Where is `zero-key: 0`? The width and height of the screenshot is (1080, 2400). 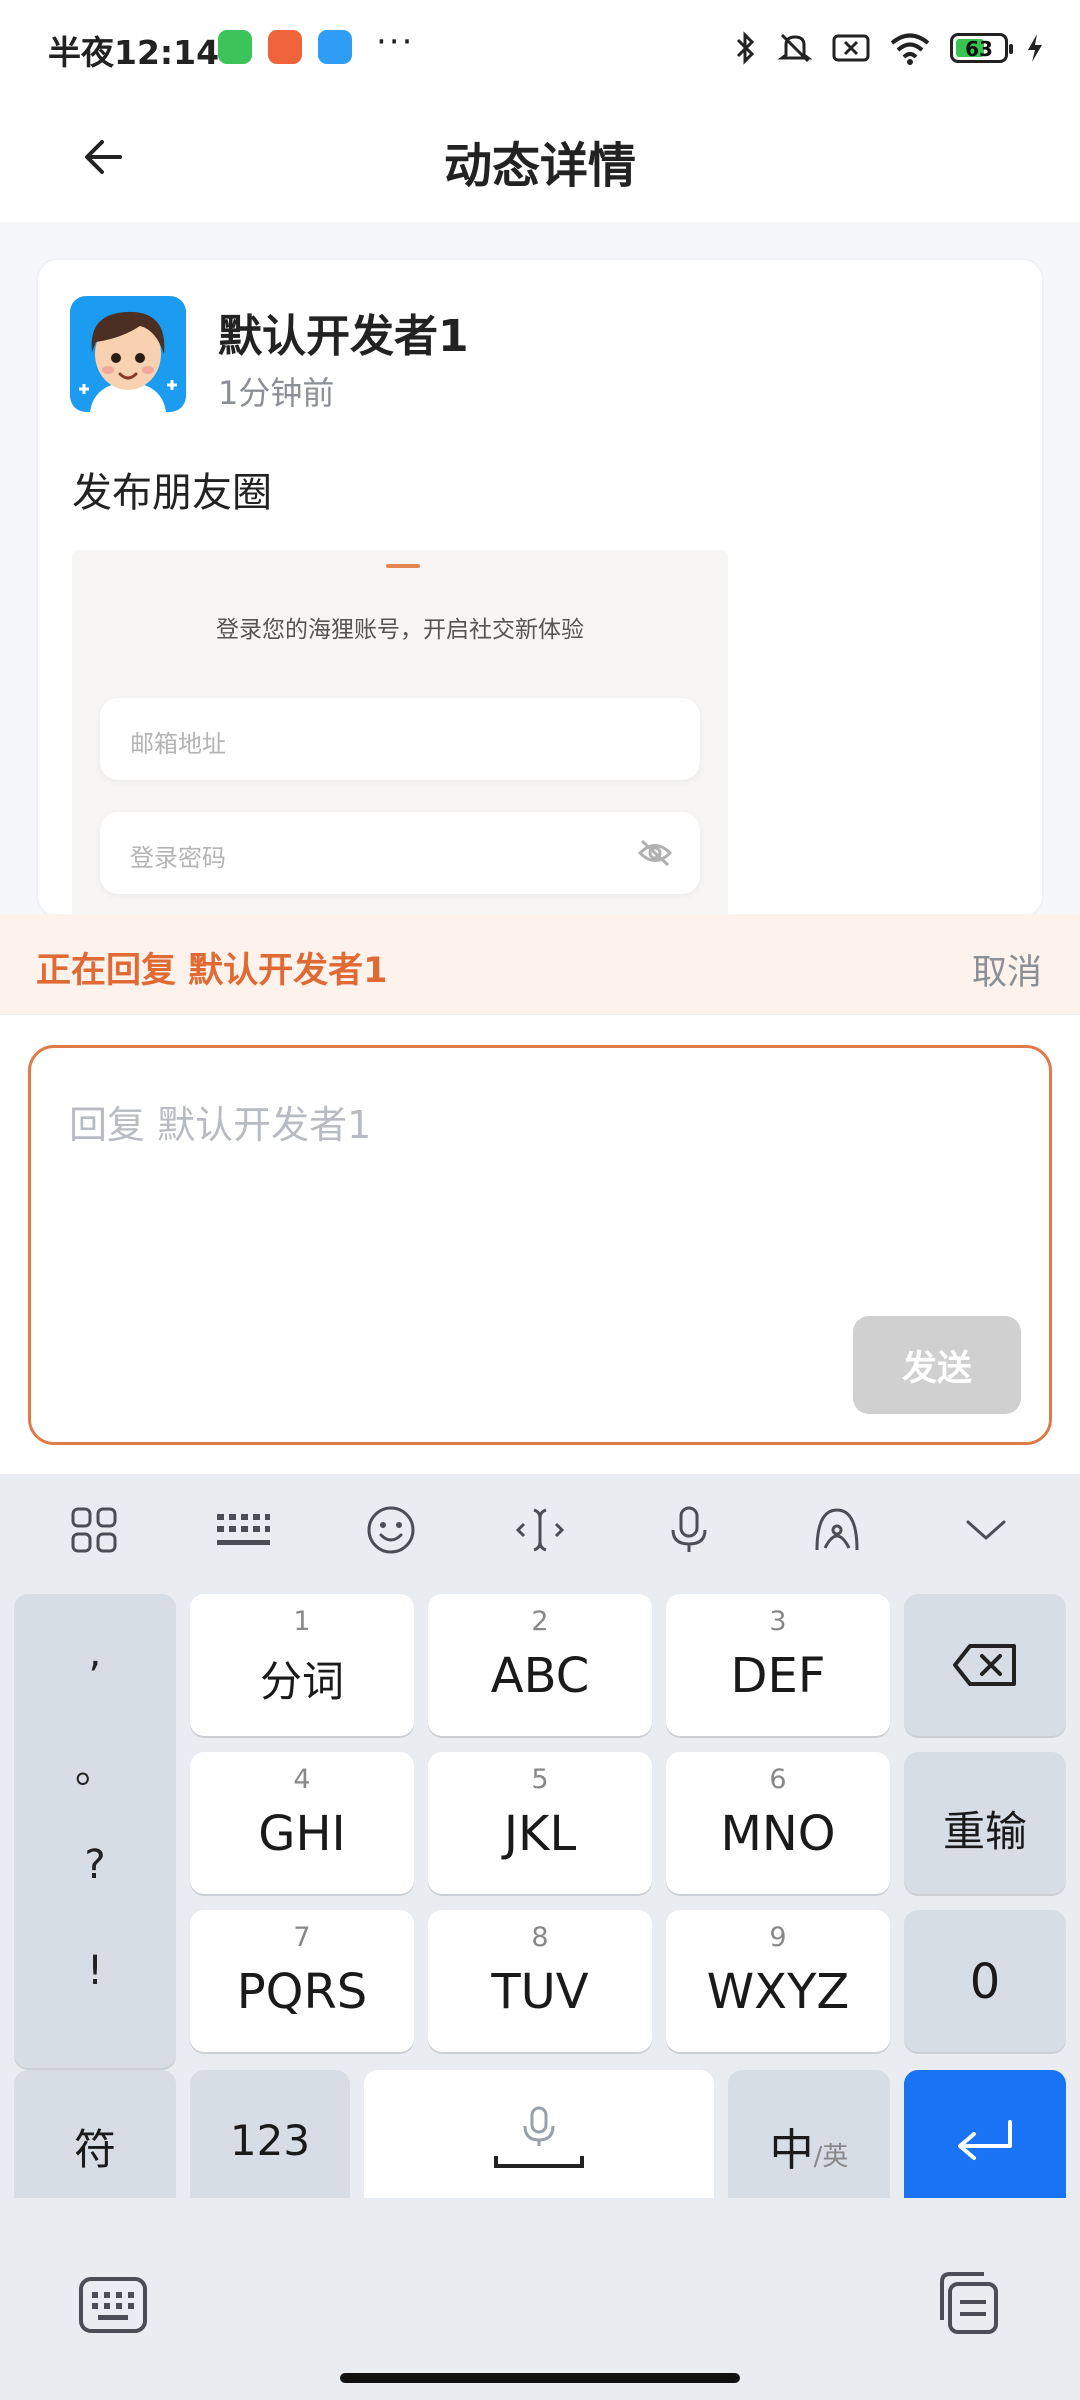
zero-key: 0 is located at coordinates (985, 1981).